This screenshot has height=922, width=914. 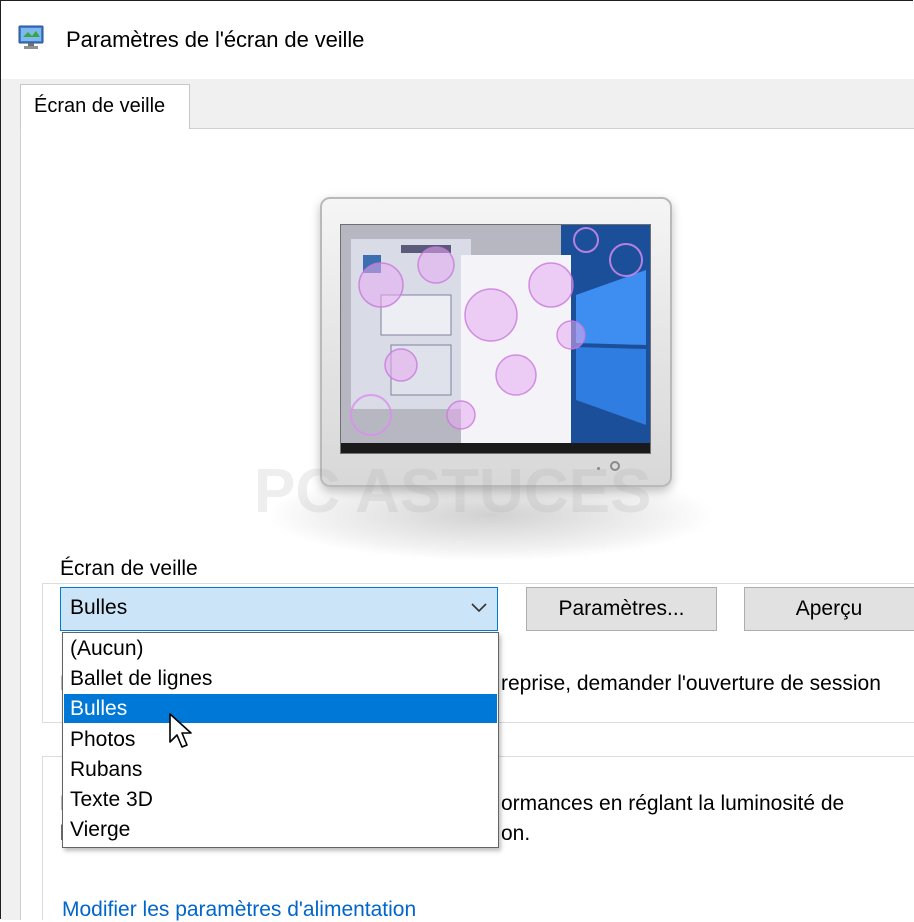 I want to click on option-texte-3d: Texte 3D, so click(x=280, y=799).